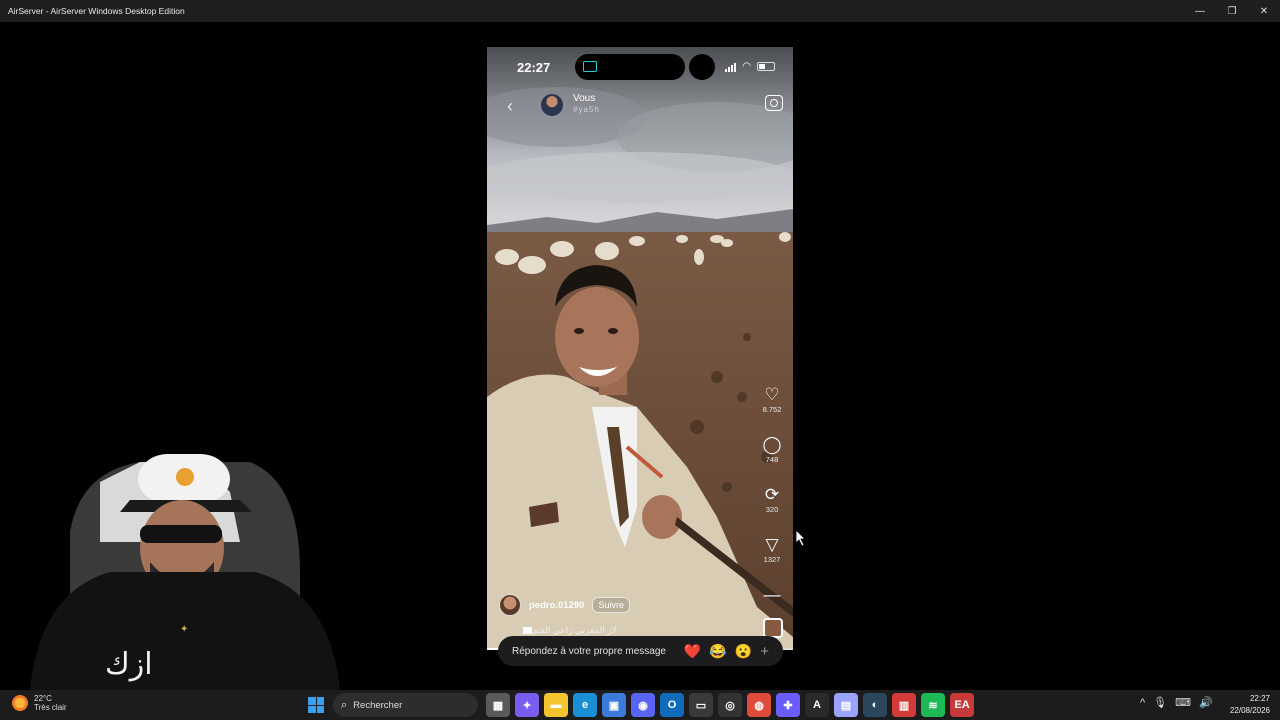 The image size is (1280, 720). What do you see at coordinates (904, 705) in the screenshot?
I see `news-app-icon: ▥` at bounding box center [904, 705].